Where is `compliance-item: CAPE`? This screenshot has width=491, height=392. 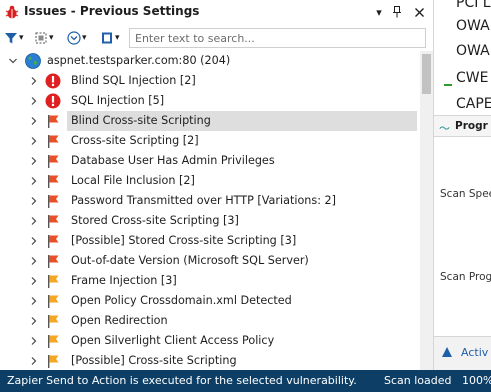 compliance-item: CAPE is located at coordinates (473, 104).